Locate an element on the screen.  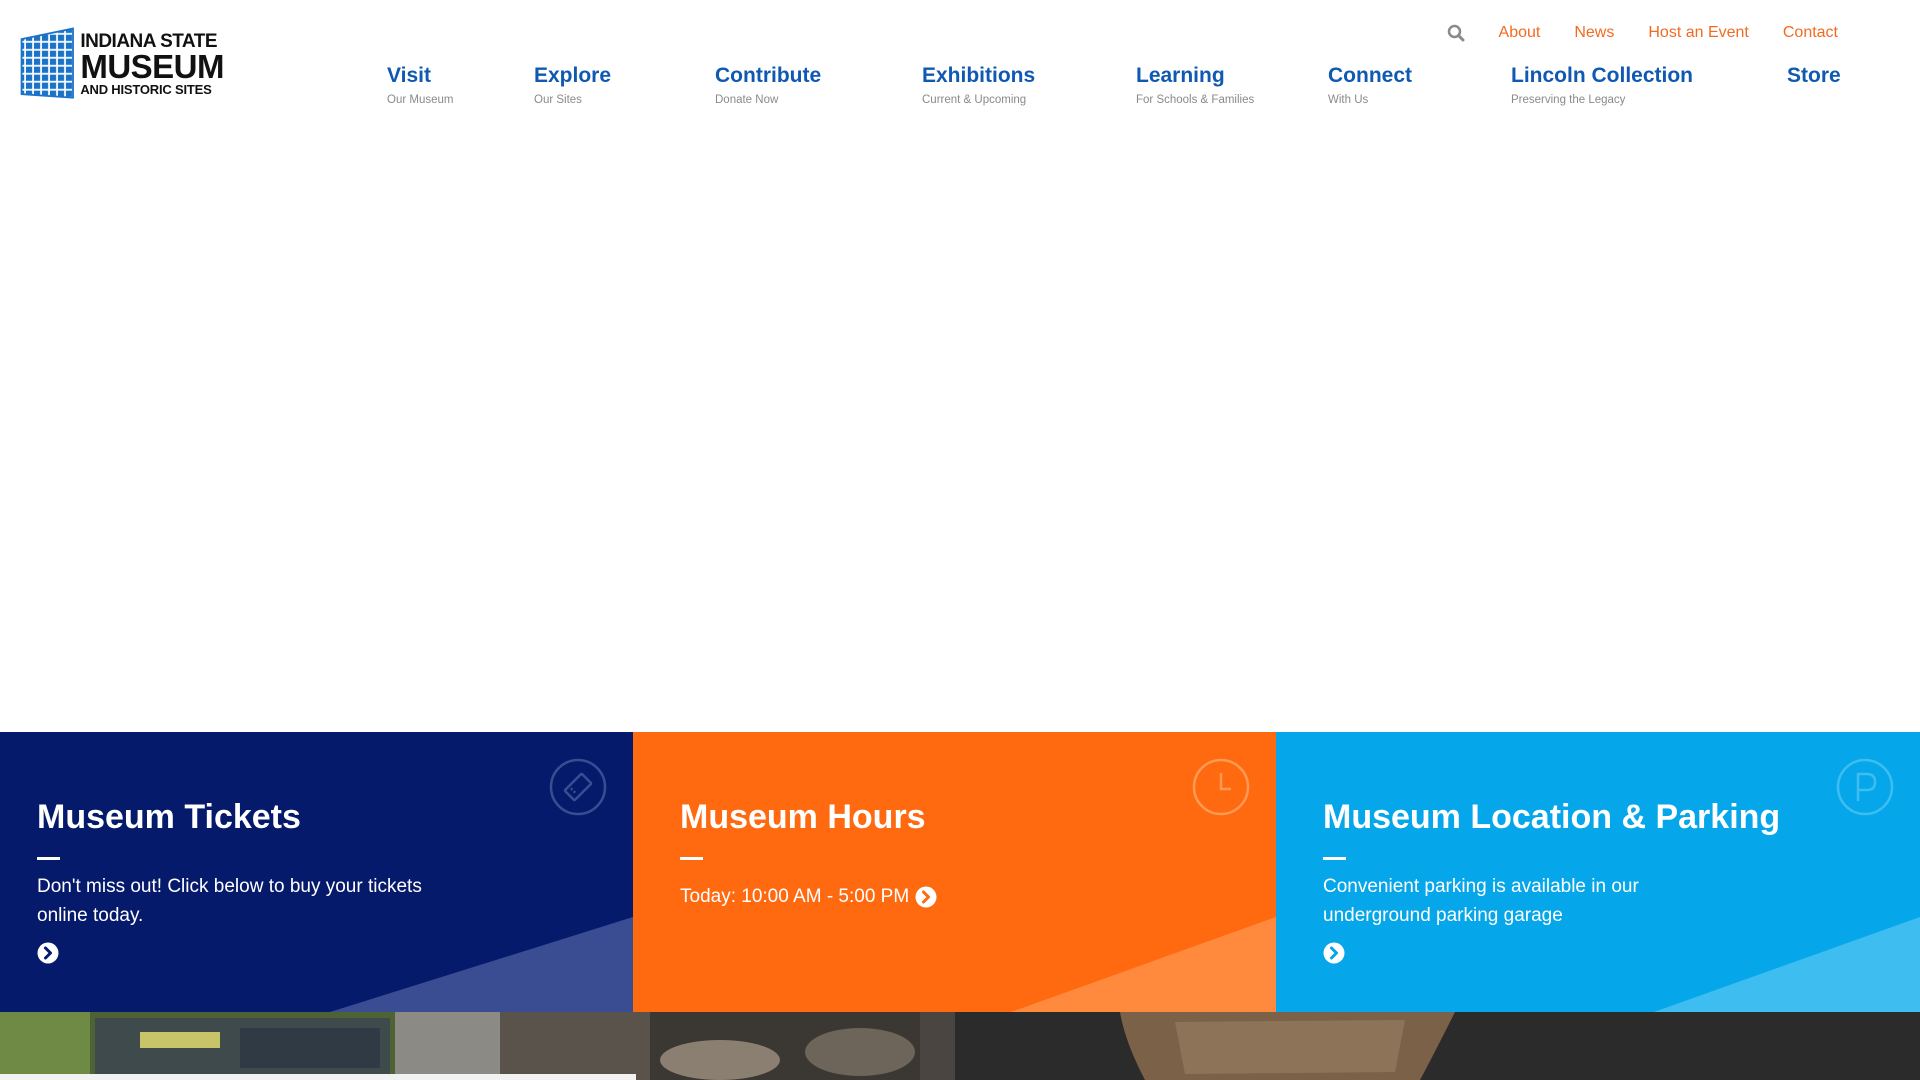
nav-item-store: Store is located at coordinates (1814, 76).